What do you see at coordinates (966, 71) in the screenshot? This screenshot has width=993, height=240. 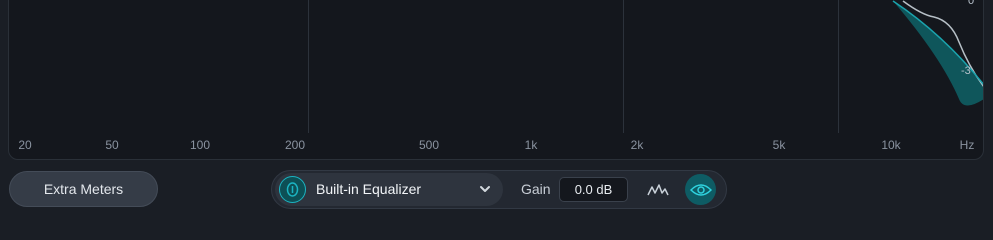 I see `db-label-minus-3: -3` at bounding box center [966, 71].